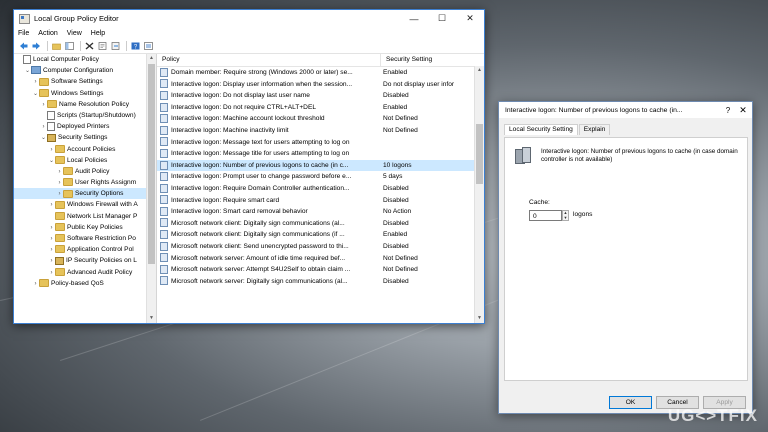 The image size is (768, 432). I want to click on list-scrollbar: ▲ ▼, so click(479, 194).